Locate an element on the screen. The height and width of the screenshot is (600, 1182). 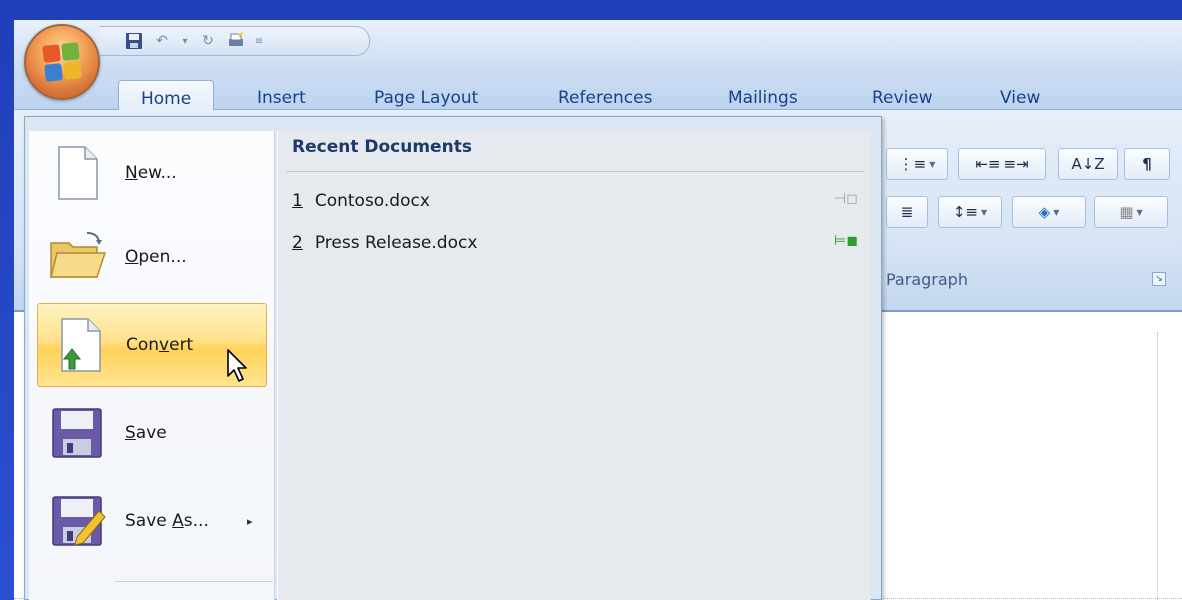
recent-item-name: Press Release.docx is located at coordinates (396, 243).